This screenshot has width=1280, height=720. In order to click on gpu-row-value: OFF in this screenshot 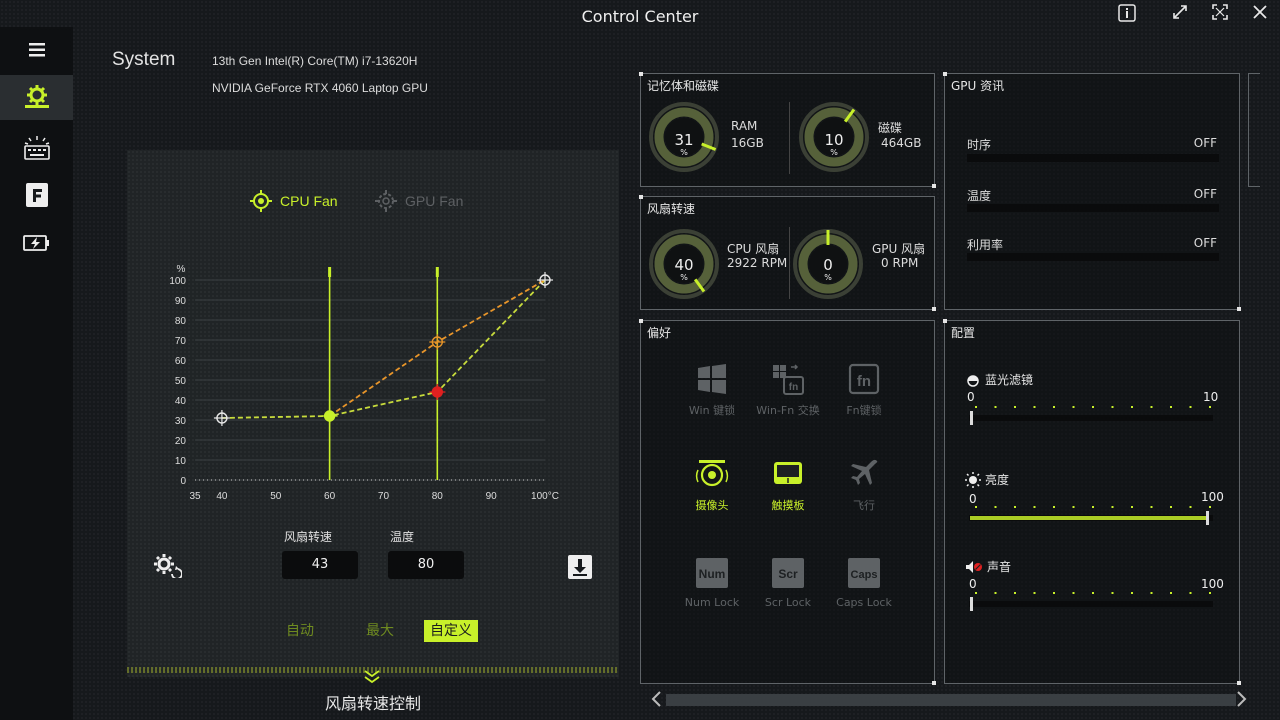, I will do `click(1205, 243)`.